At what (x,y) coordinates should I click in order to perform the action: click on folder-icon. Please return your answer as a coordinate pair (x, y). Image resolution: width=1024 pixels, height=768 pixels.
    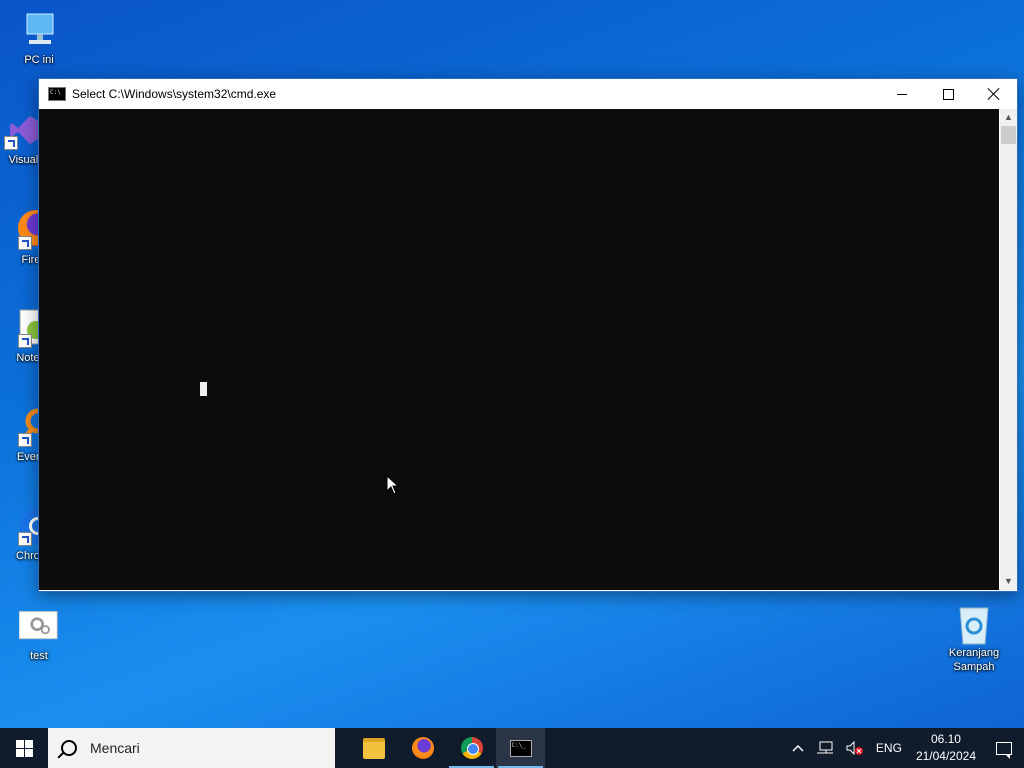
    Looking at the image, I should click on (373, 748).